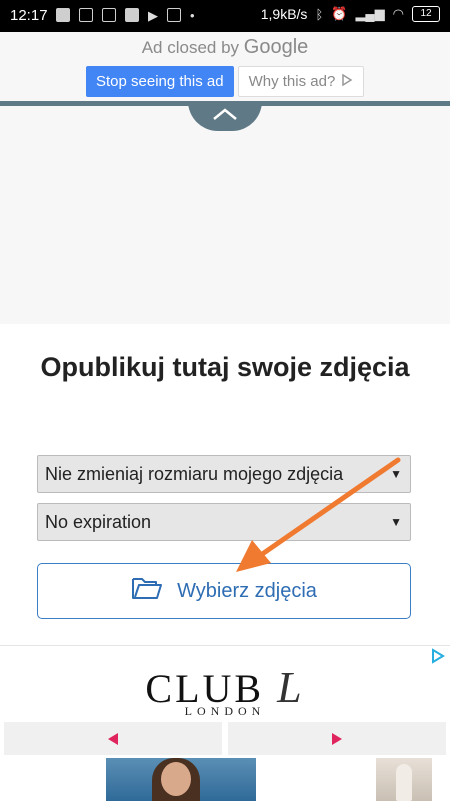  I want to click on battery-icon: 12, so click(426, 14).